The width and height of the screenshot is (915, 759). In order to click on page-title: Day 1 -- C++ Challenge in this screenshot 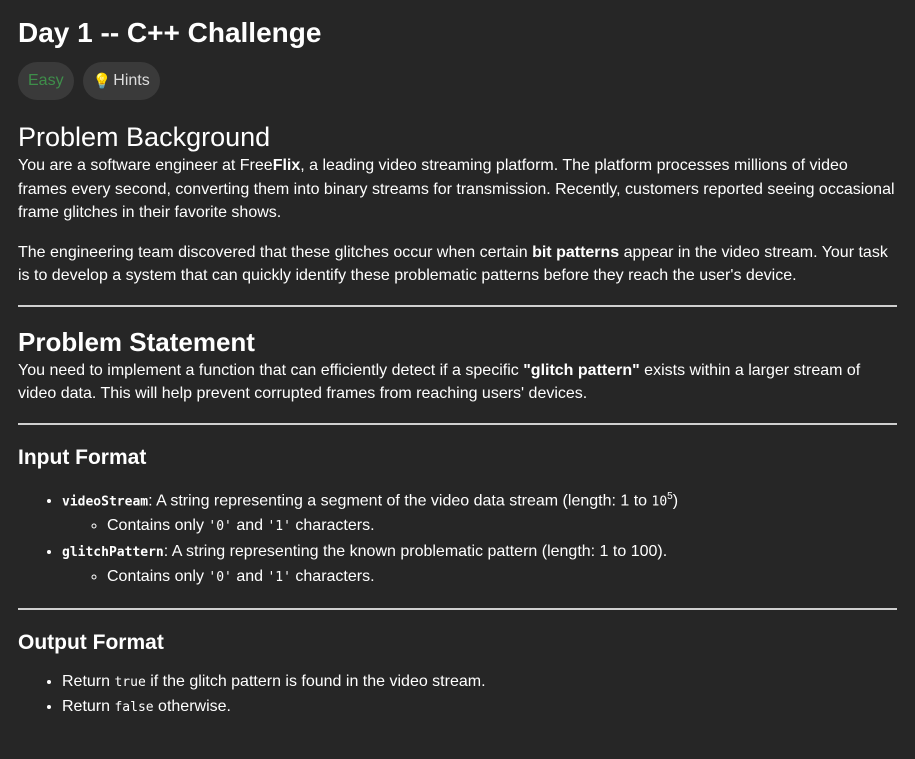, I will do `click(170, 32)`.